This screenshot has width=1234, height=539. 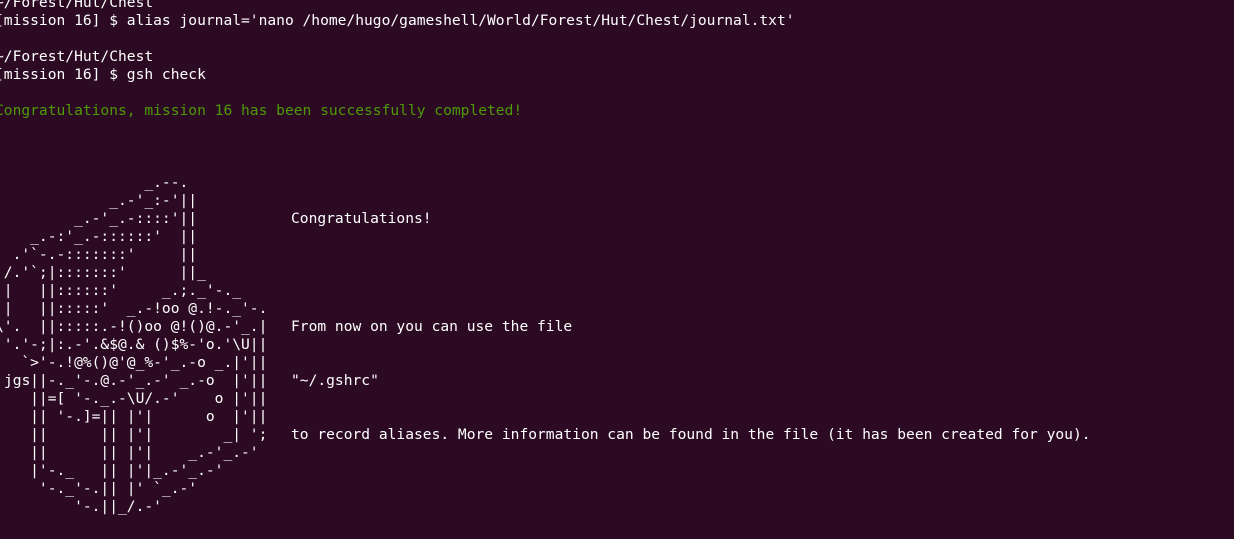 I want to click on command-line: [mission 16] $ gsh check, so click(x=103, y=74).